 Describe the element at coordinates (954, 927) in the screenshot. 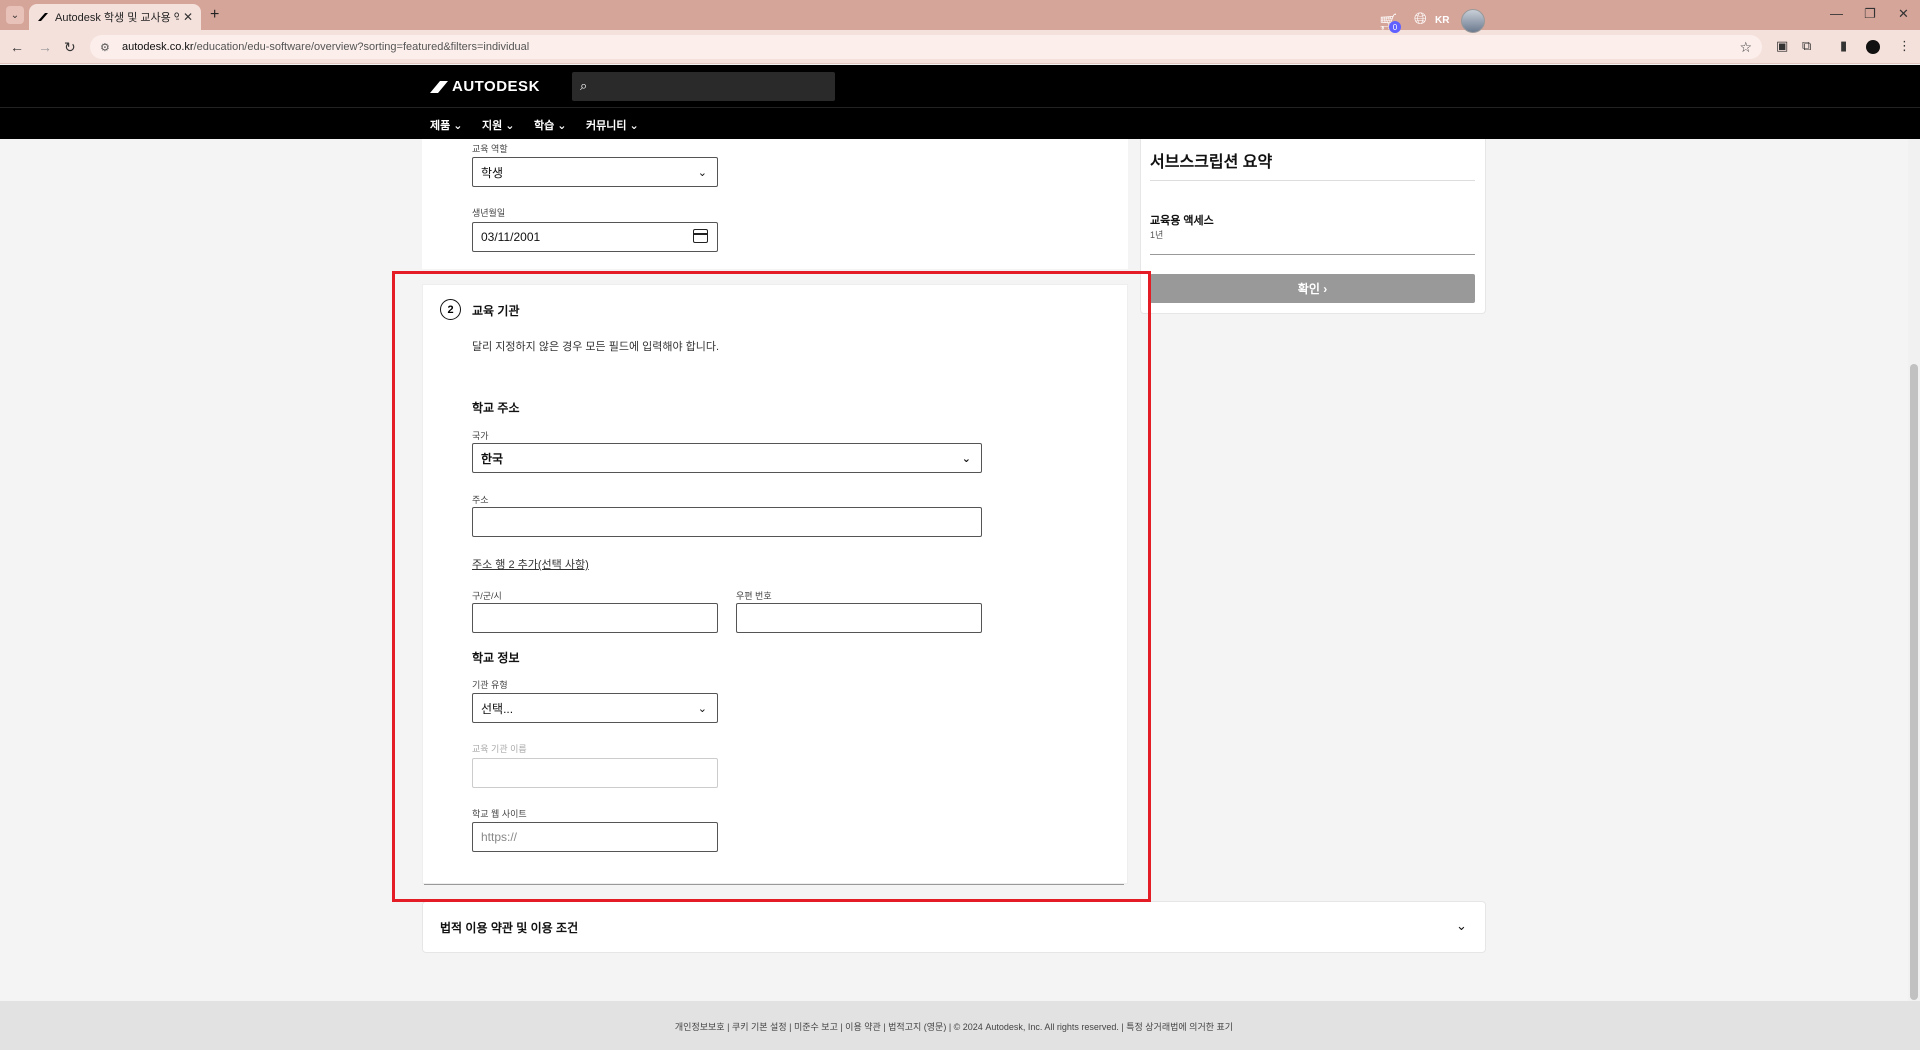

I see `legal-terms-accordion` at that location.